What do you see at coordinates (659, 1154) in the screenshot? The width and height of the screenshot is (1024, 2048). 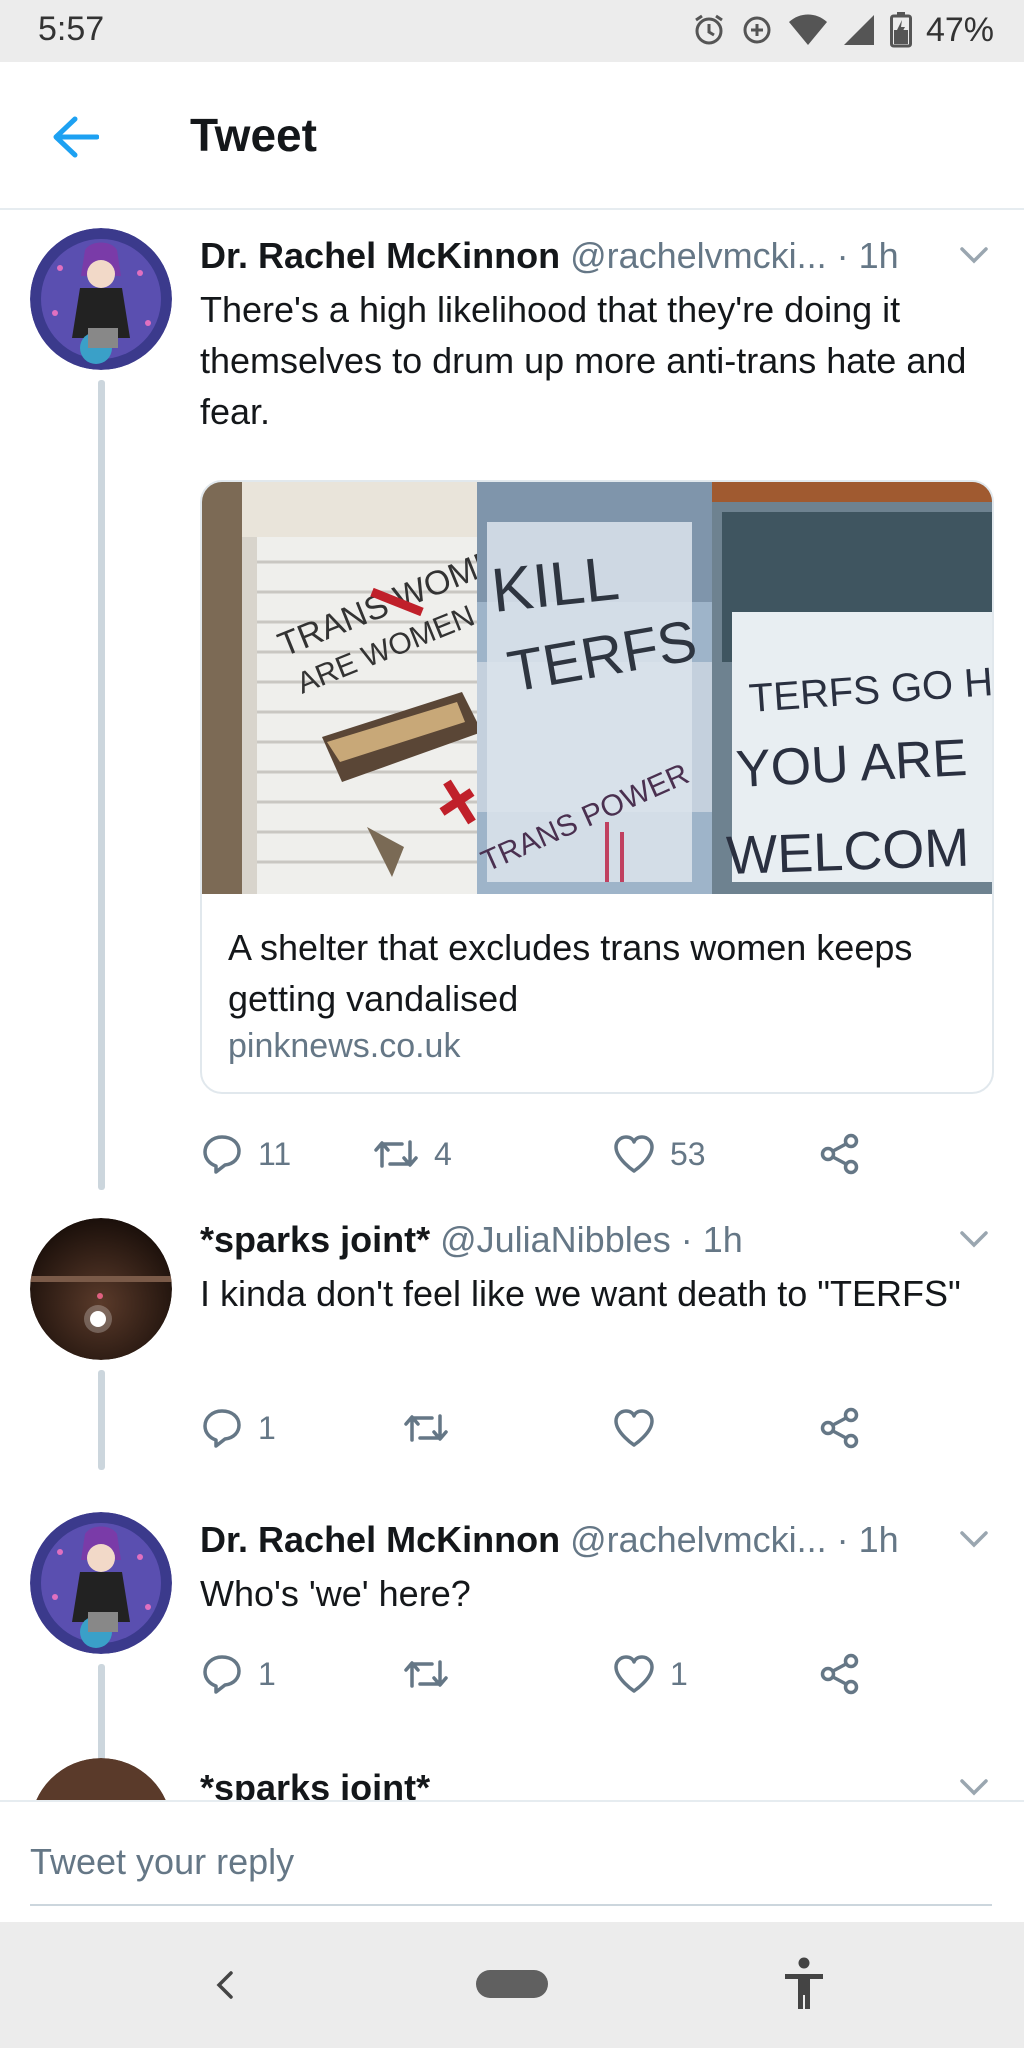 I see `like-button: 53` at bounding box center [659, 1154].